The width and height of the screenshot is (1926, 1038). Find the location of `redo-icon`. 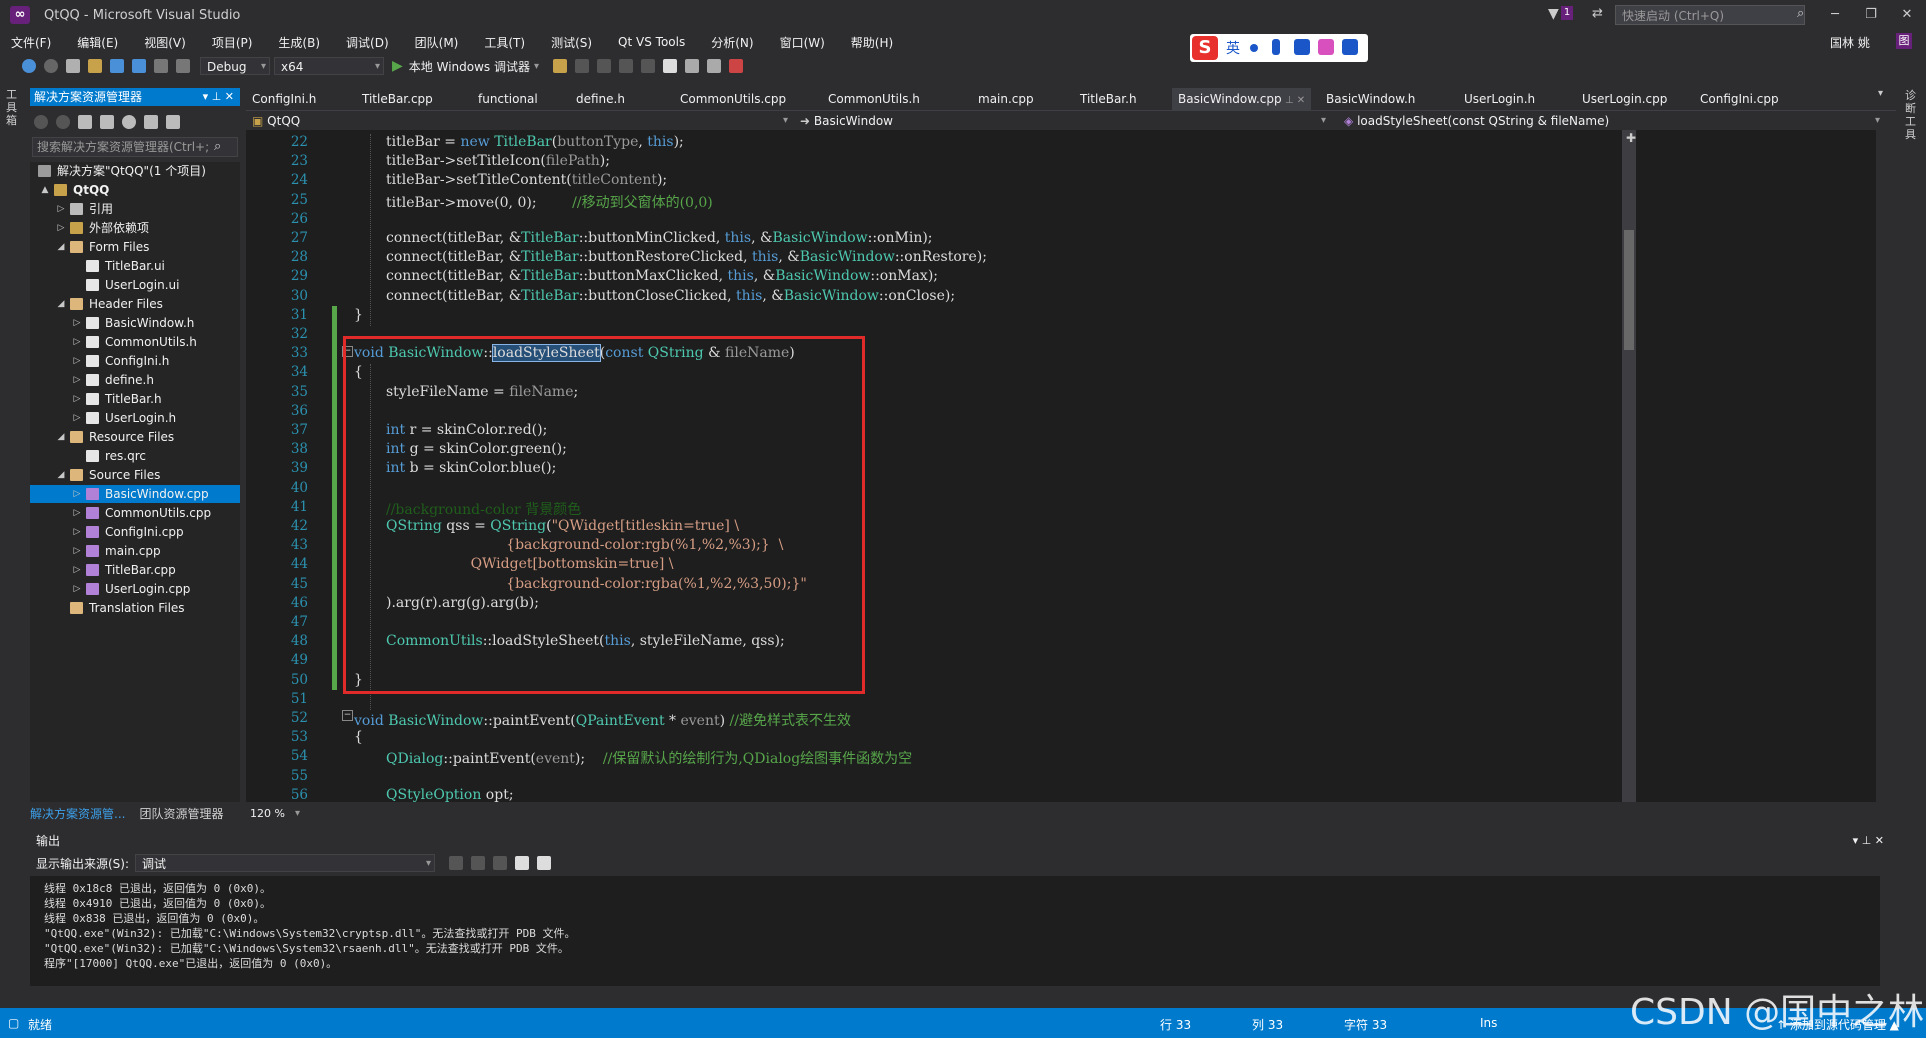

redo-icon is located at coordinates (183, 66).